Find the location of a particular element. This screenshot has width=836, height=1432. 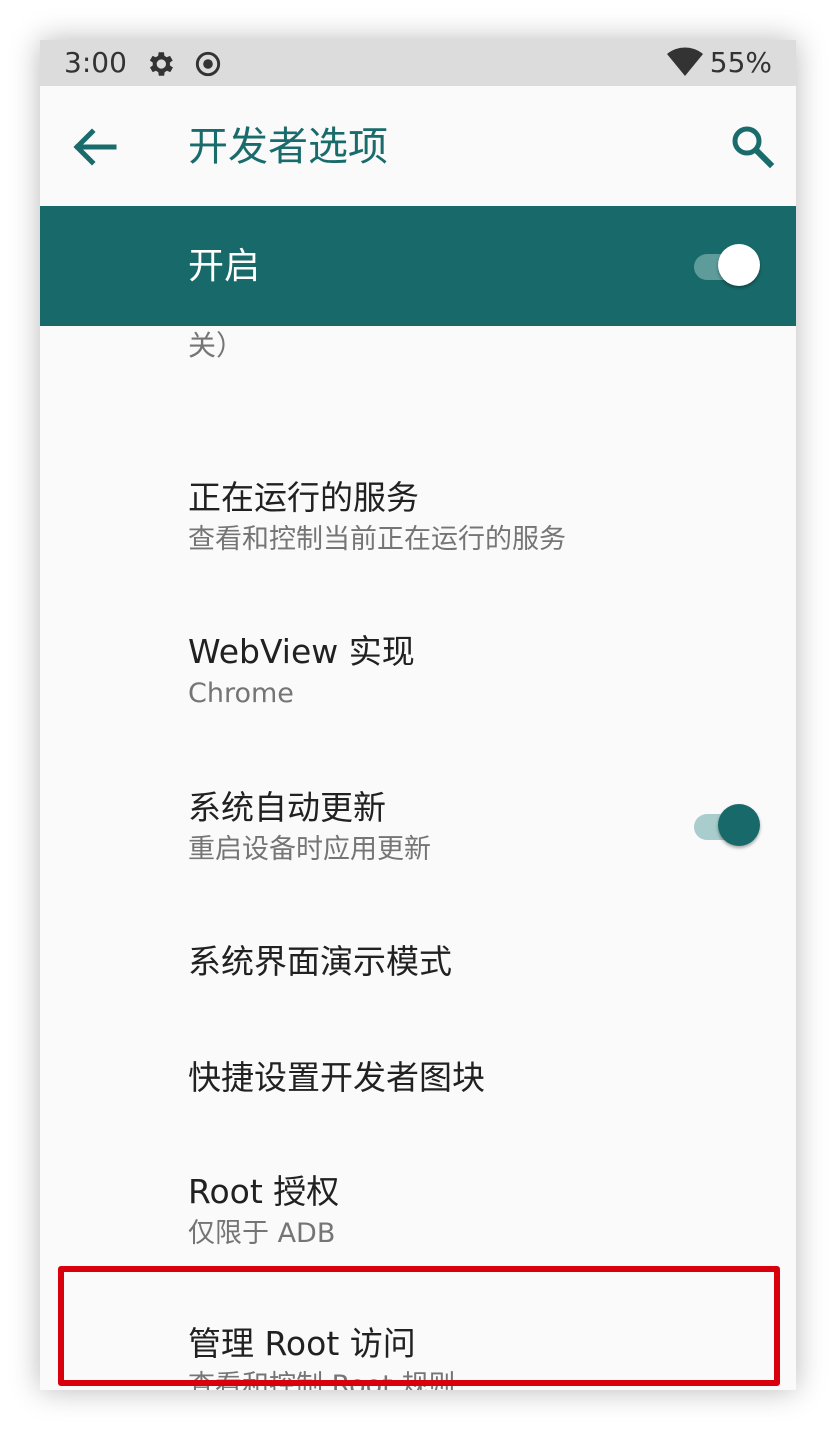

pref-quick-settings-developer-tiles: 快捷设置开发者图块 is located at coordinates (418, 1057).